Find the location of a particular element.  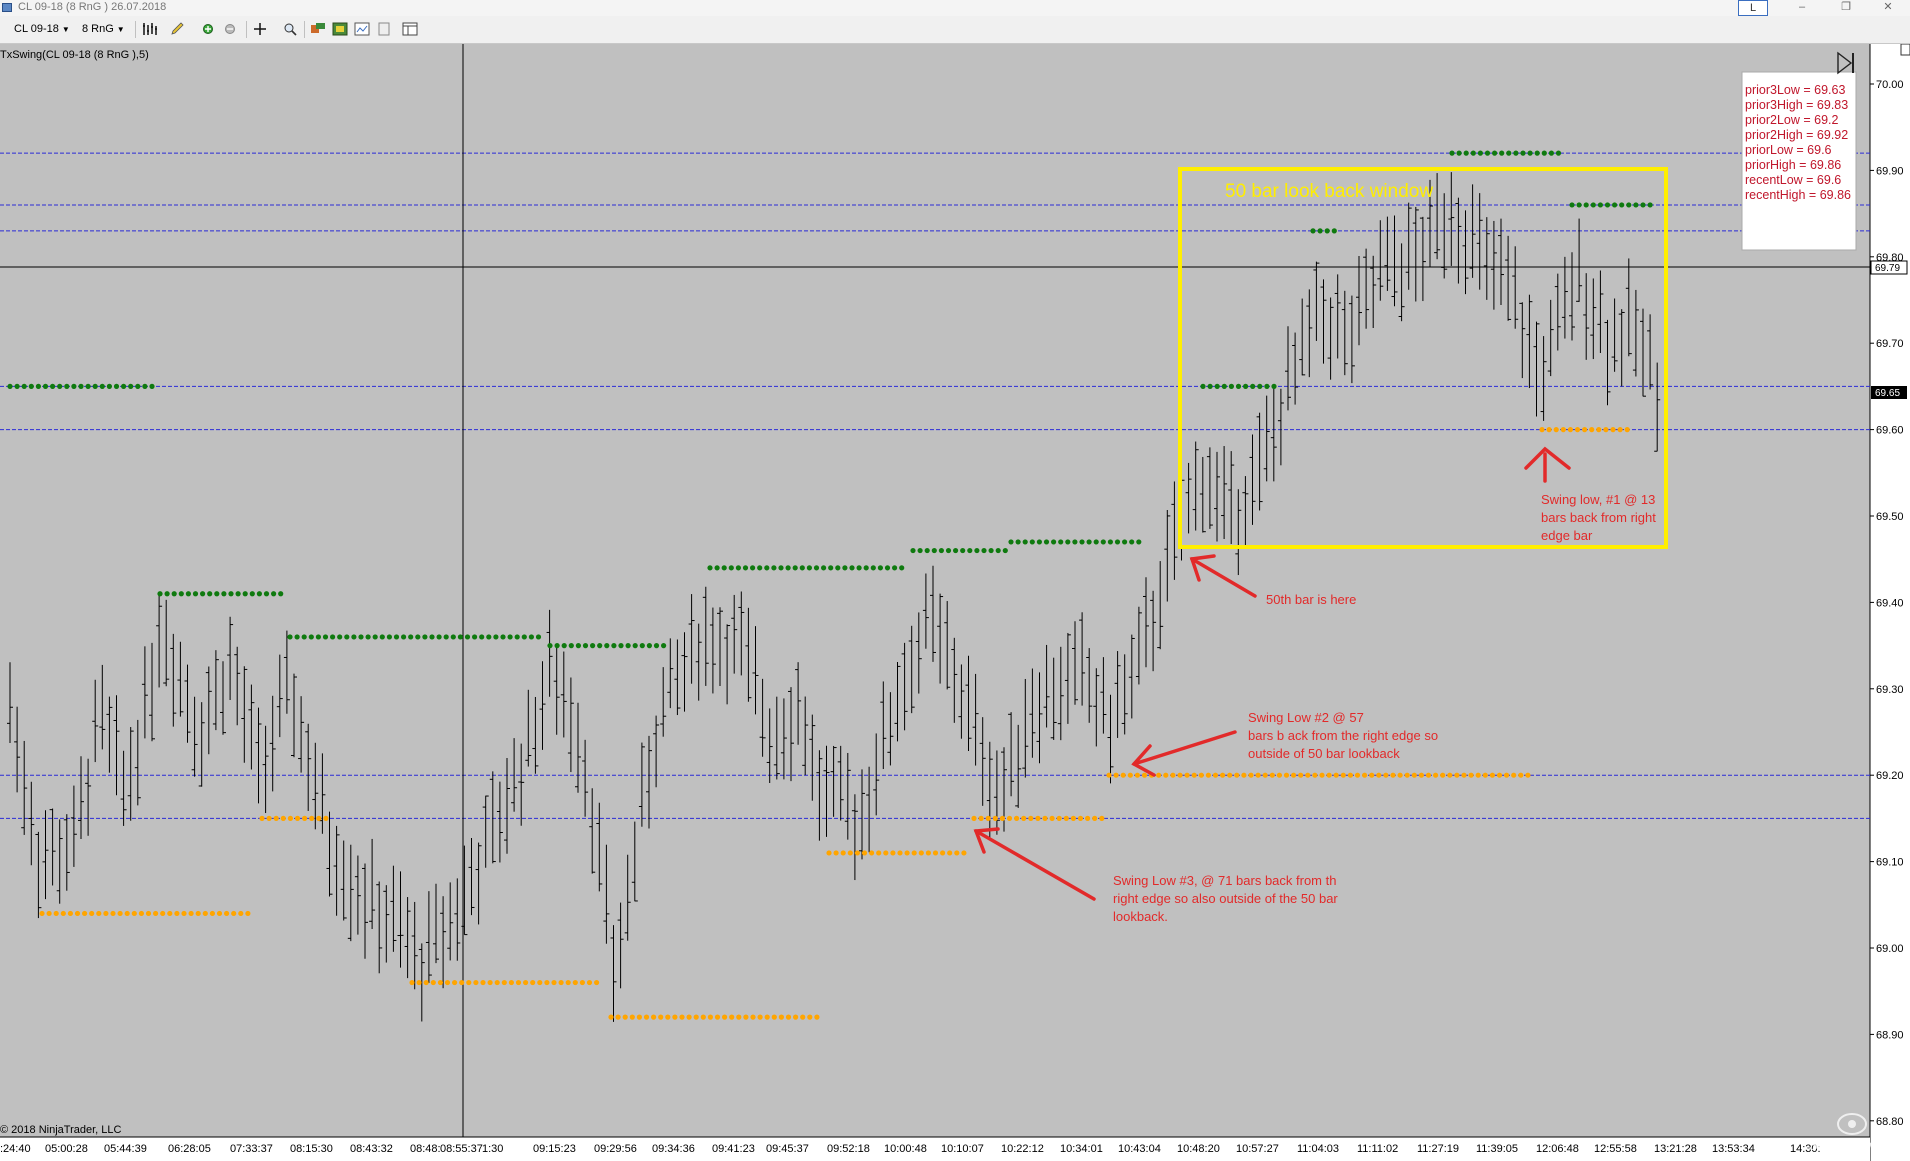

x-tick-label: 11:04:03 is located at coordinates (1318, 1149).